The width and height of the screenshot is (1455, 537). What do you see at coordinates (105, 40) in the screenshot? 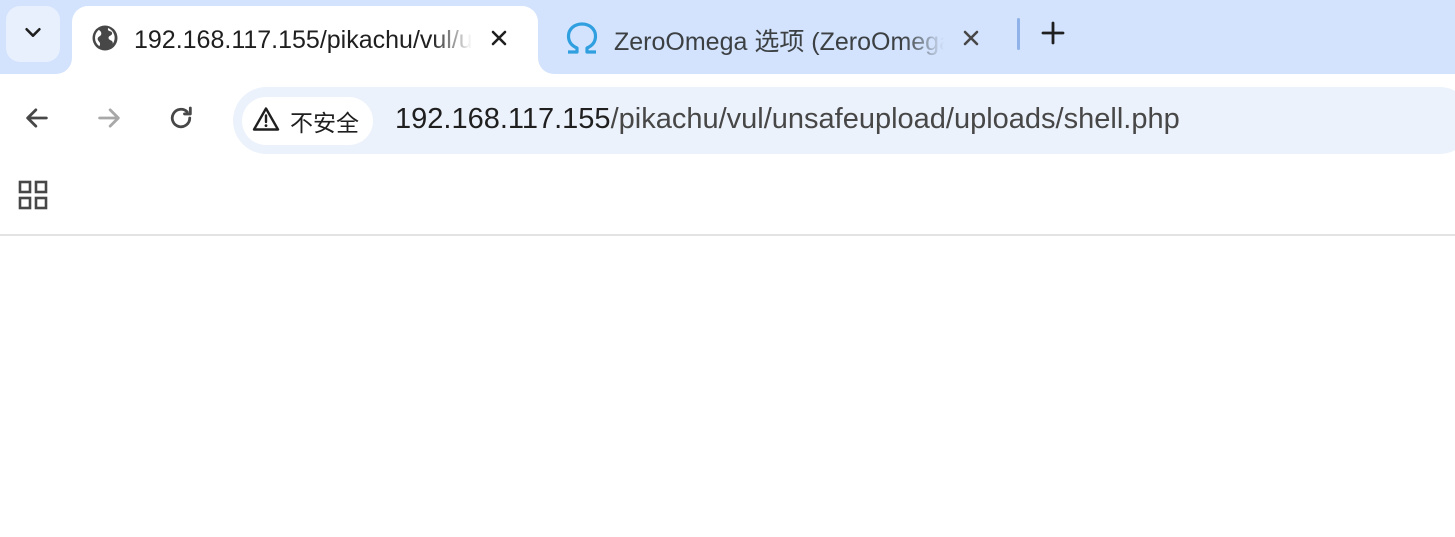
I see `globe-icon` at bounding box center [105, 40].